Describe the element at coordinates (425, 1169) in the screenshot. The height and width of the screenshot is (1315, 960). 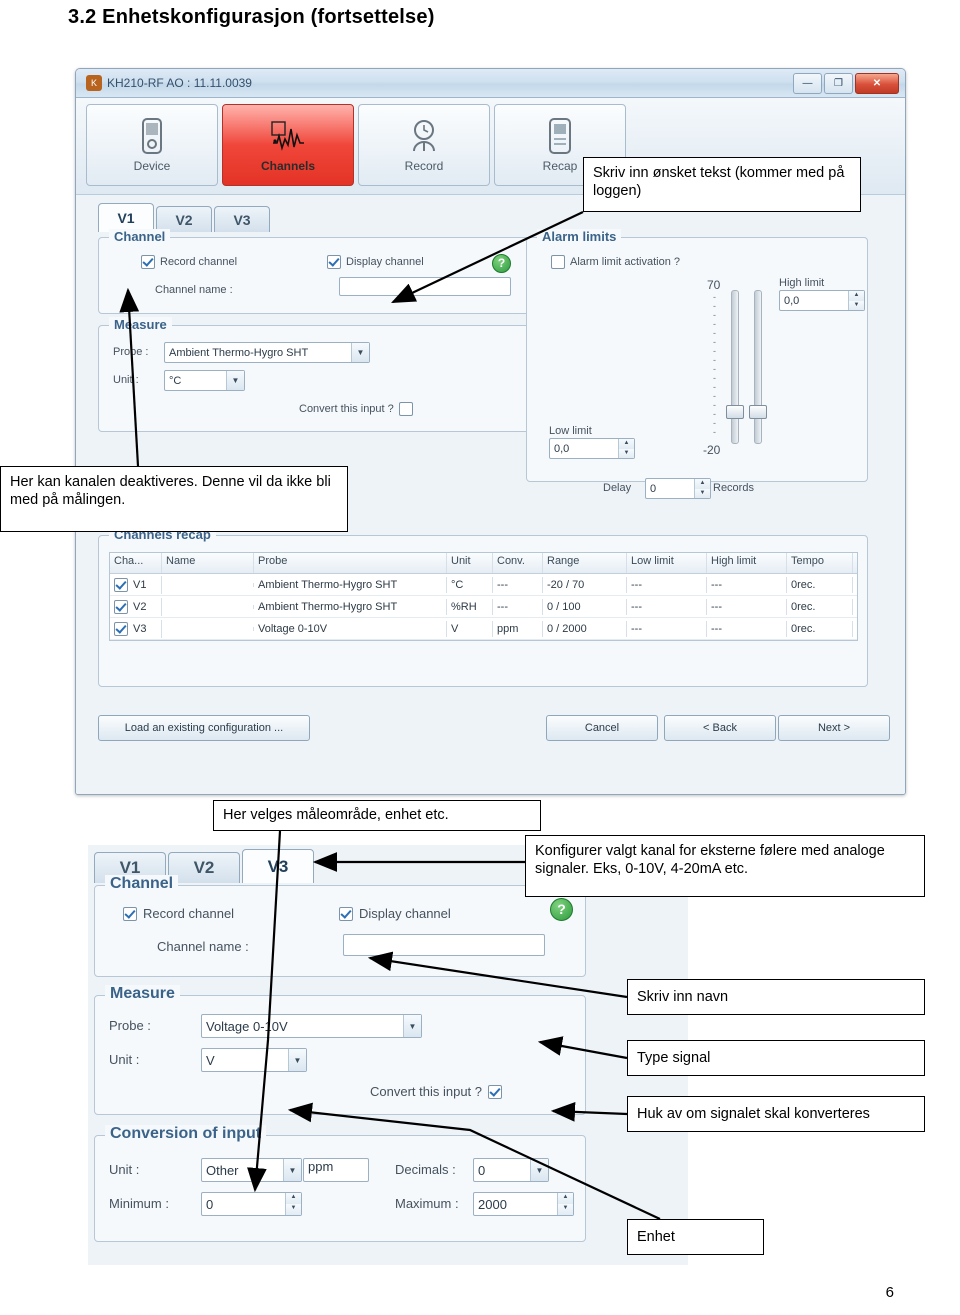
I see `decimals-label: Decimals :` at that location.